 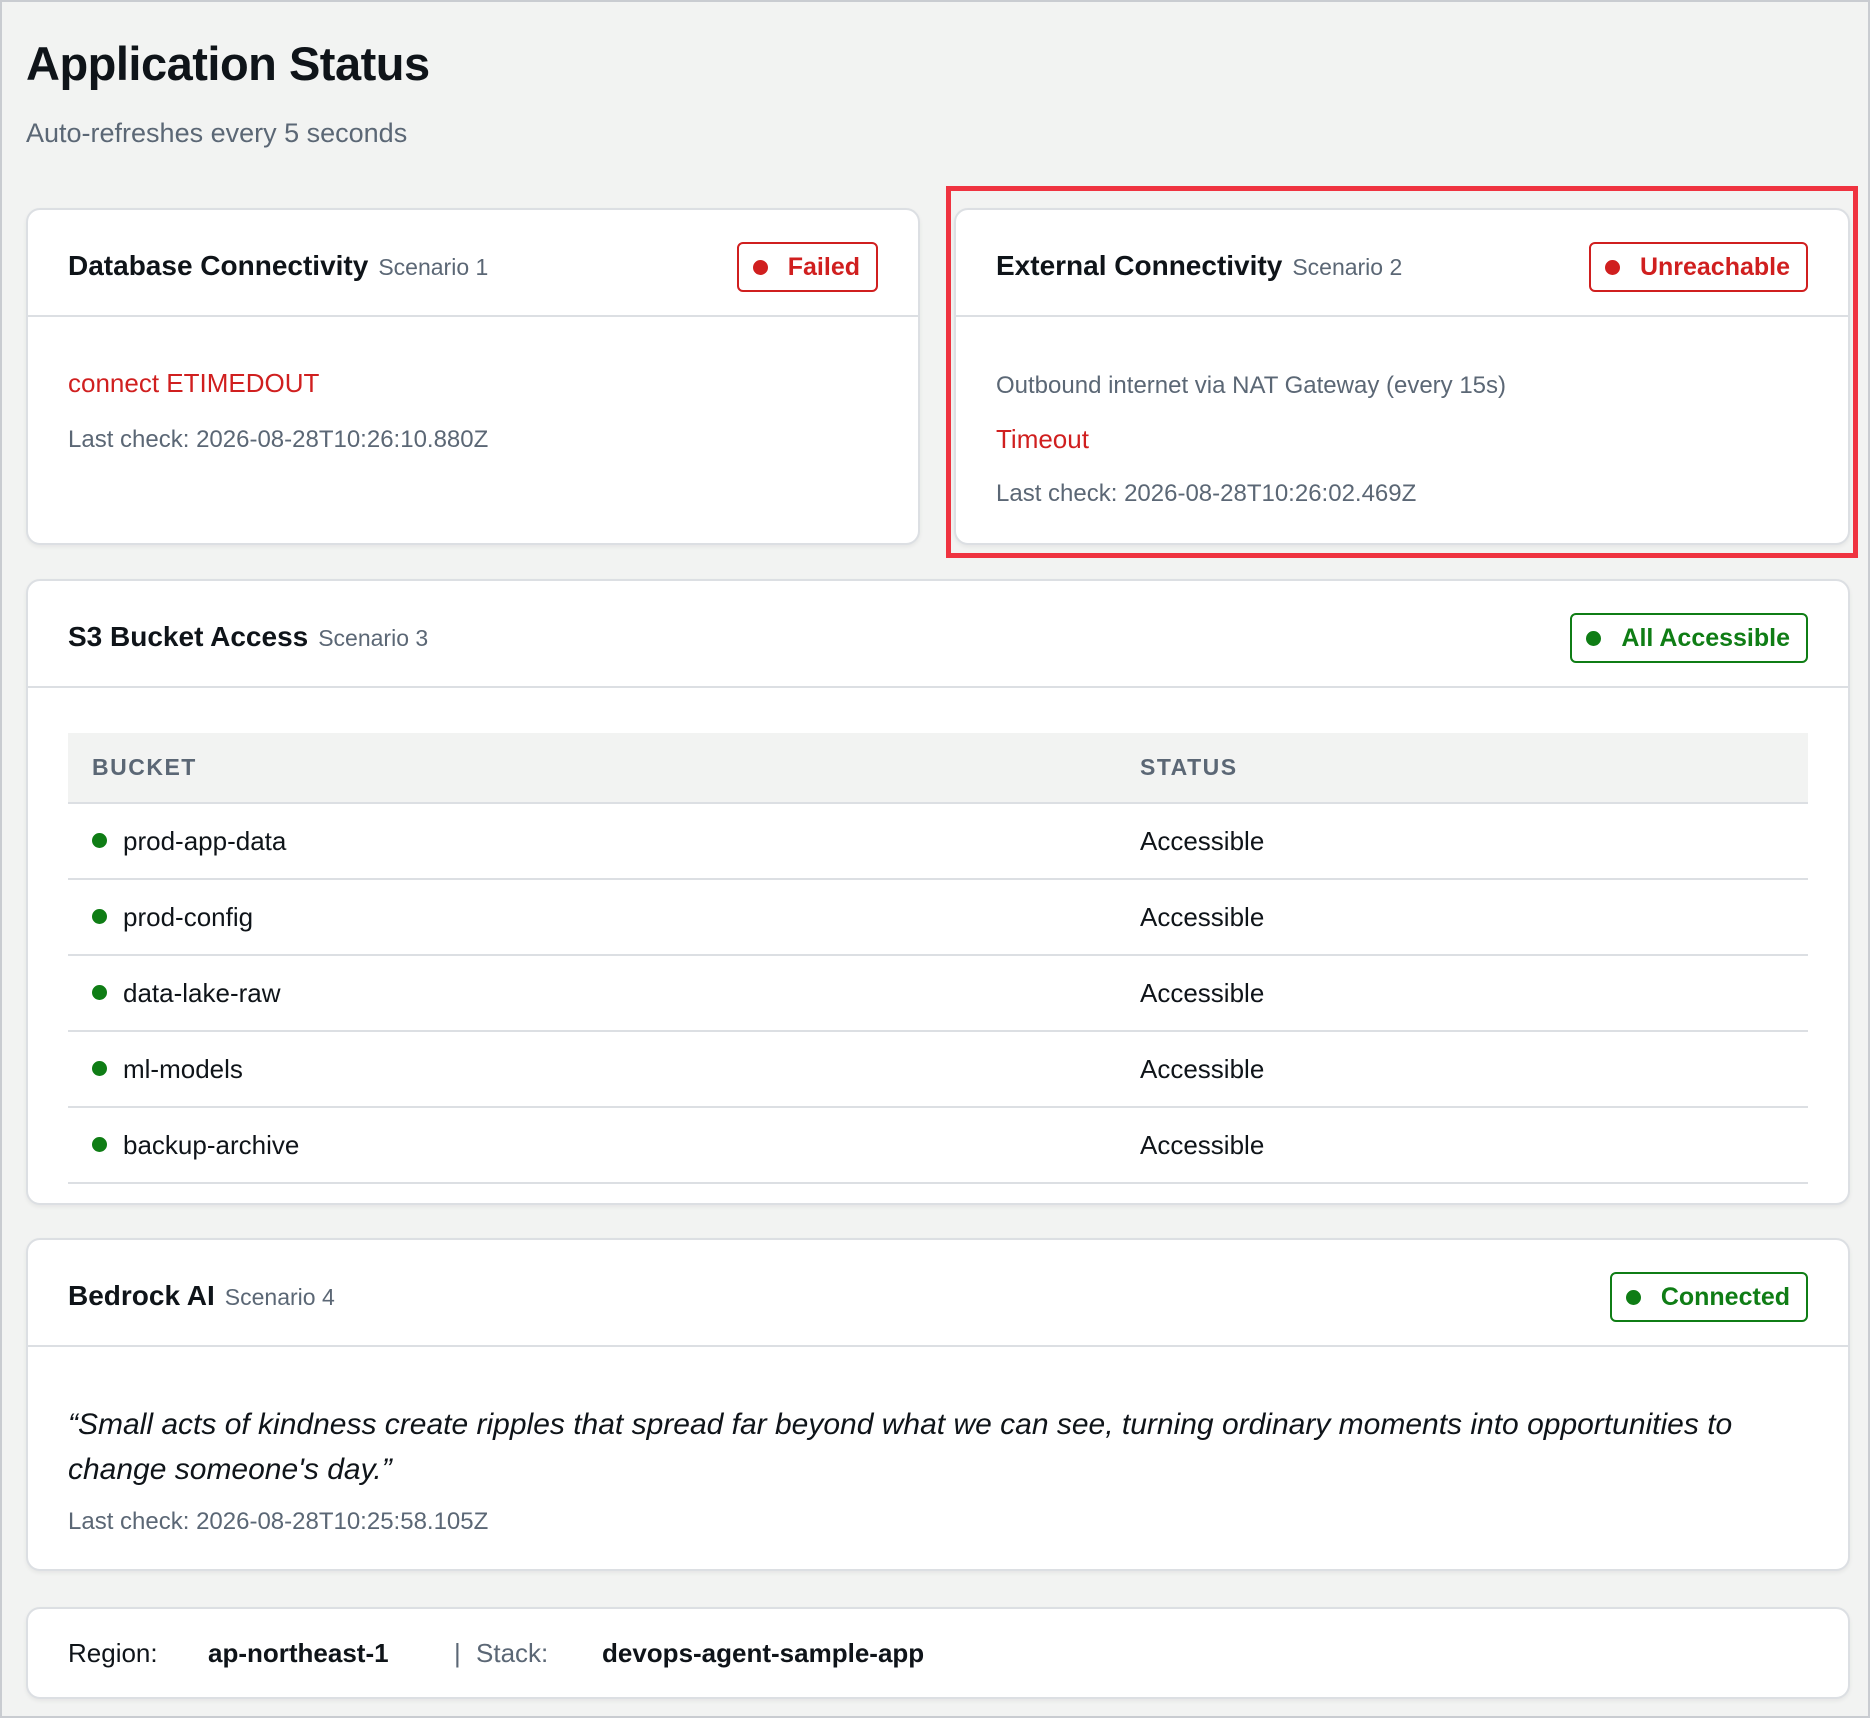 I want to click on scenario-label: Scenario 1, so click(x=433, y=267).